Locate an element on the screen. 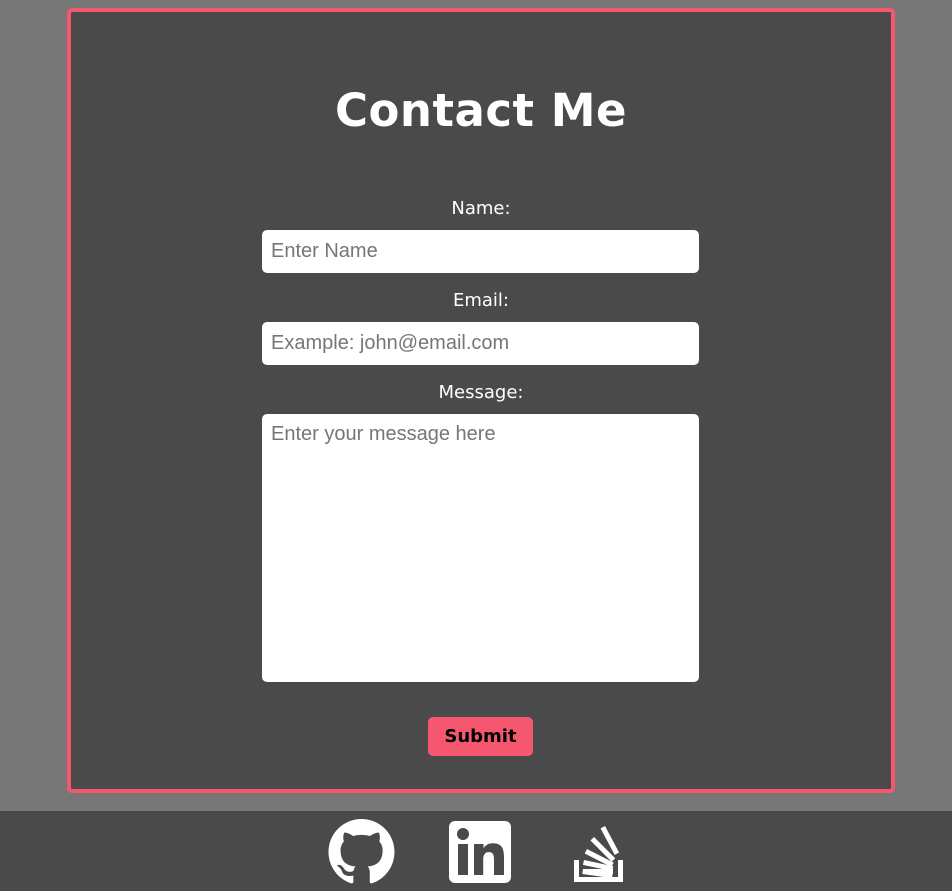 Image resolution: width=952 pixels, height=891 pixels. linkedin-link is located at coordinates (480, 854).